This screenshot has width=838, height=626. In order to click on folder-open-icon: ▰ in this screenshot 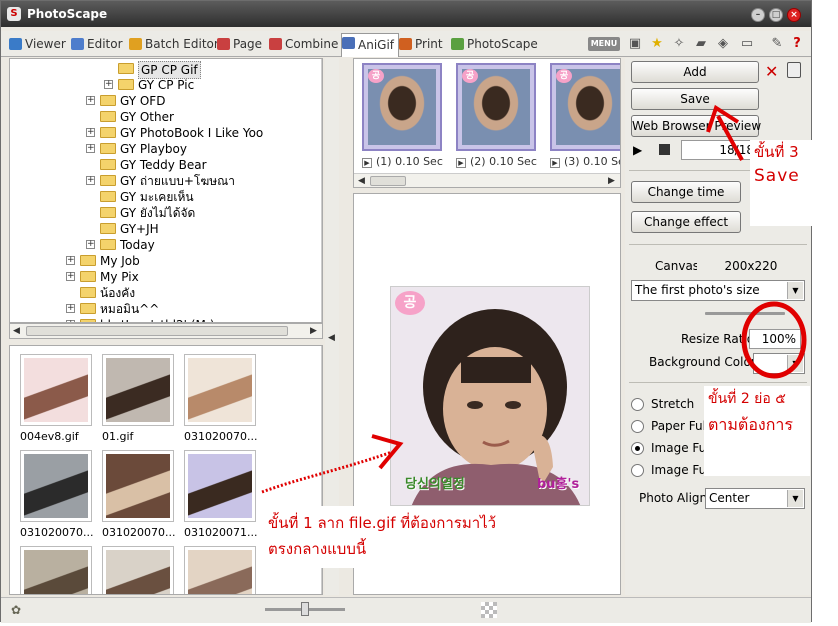, I will do `click(701, 44)`.